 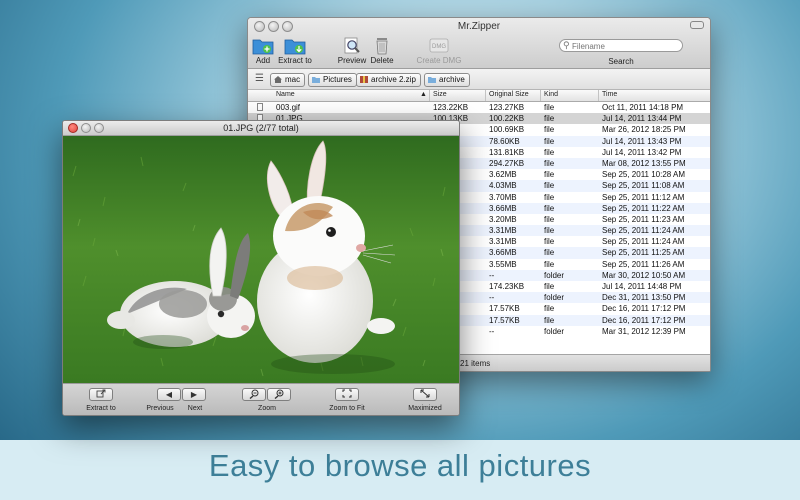 I want to click on toolbar-toggle-button, so click(x=697, y=25).